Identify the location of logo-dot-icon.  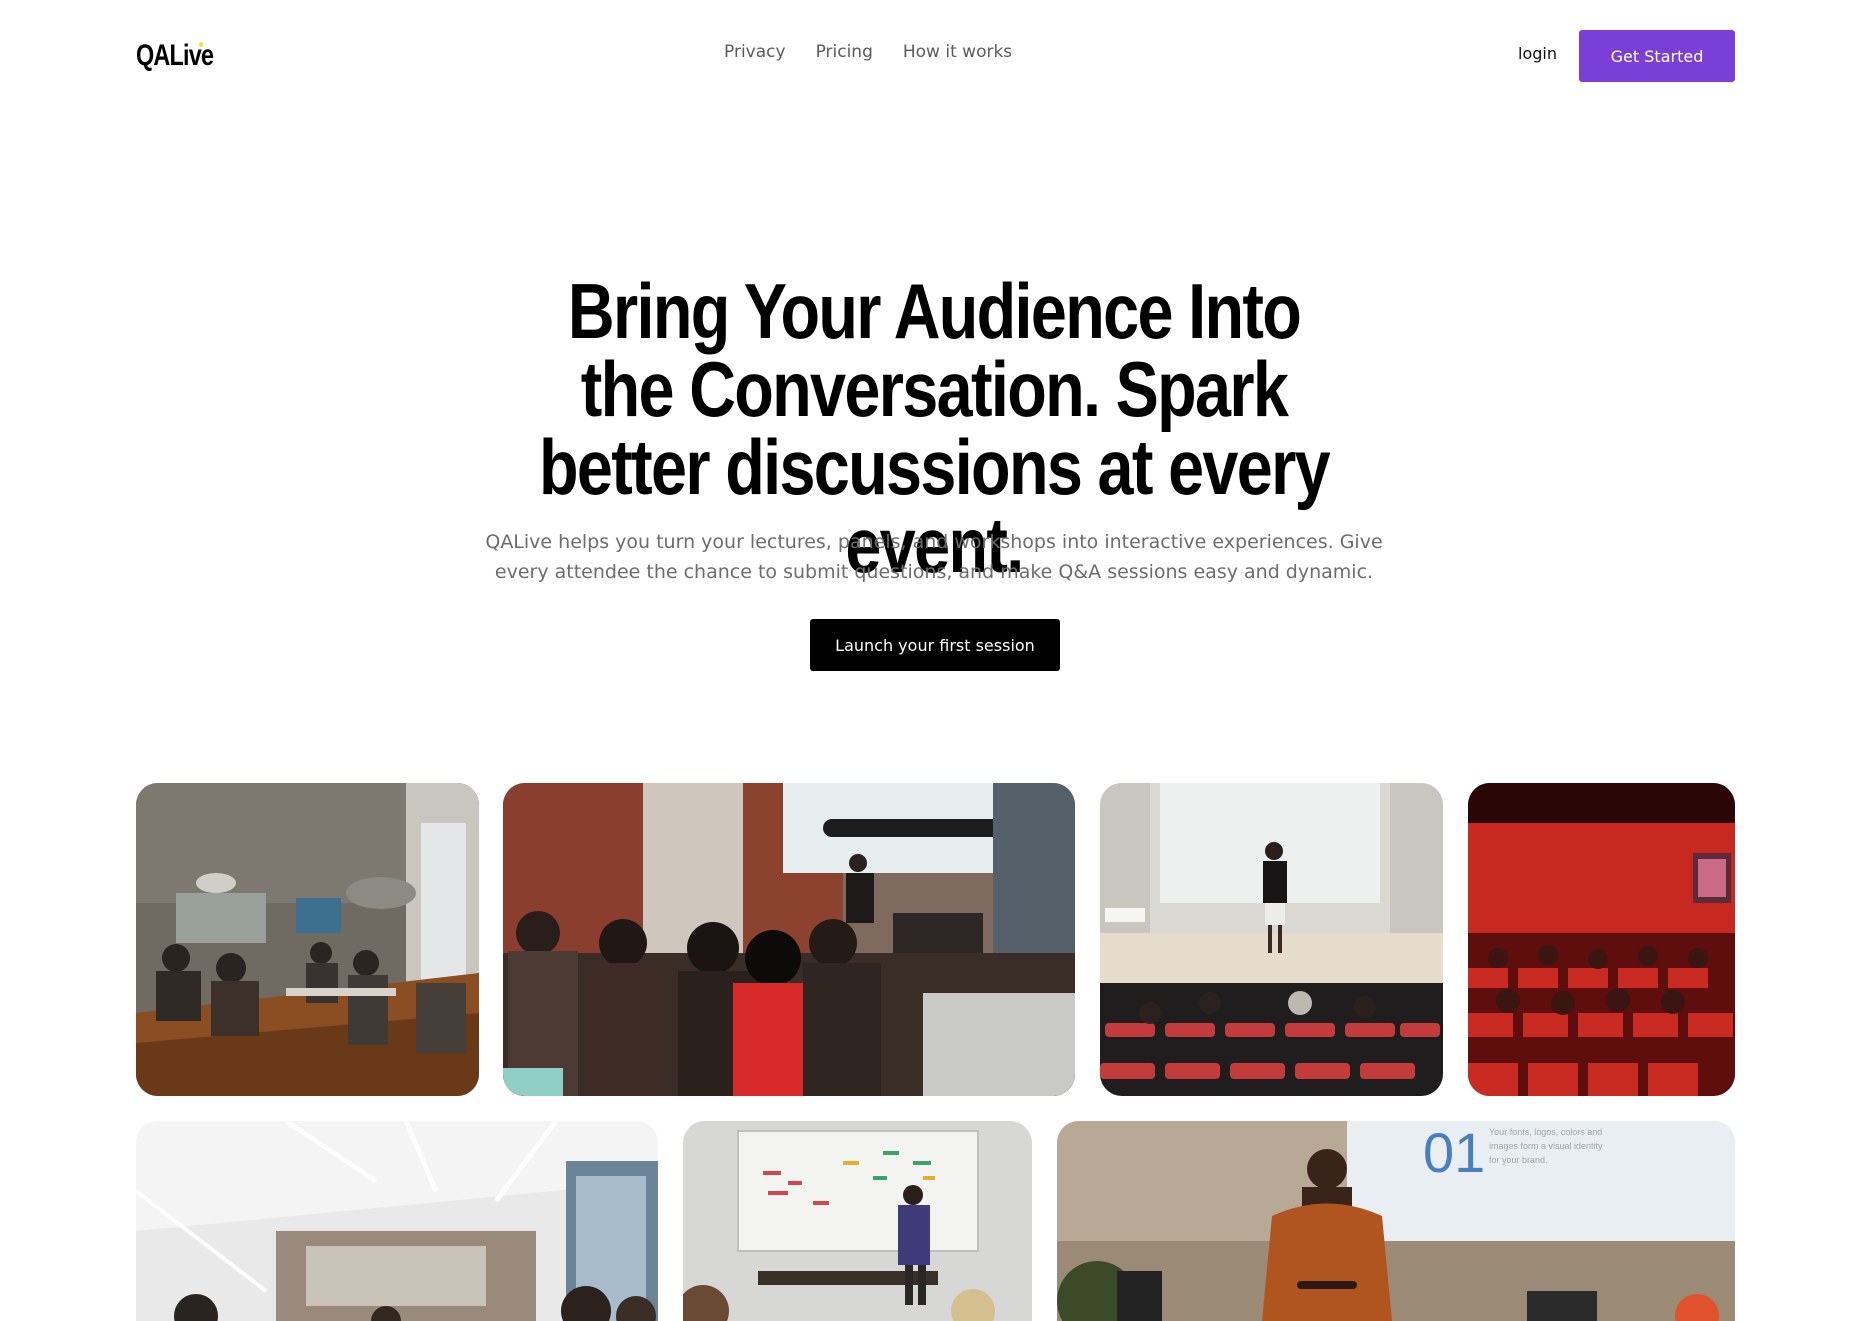
(201, 44).